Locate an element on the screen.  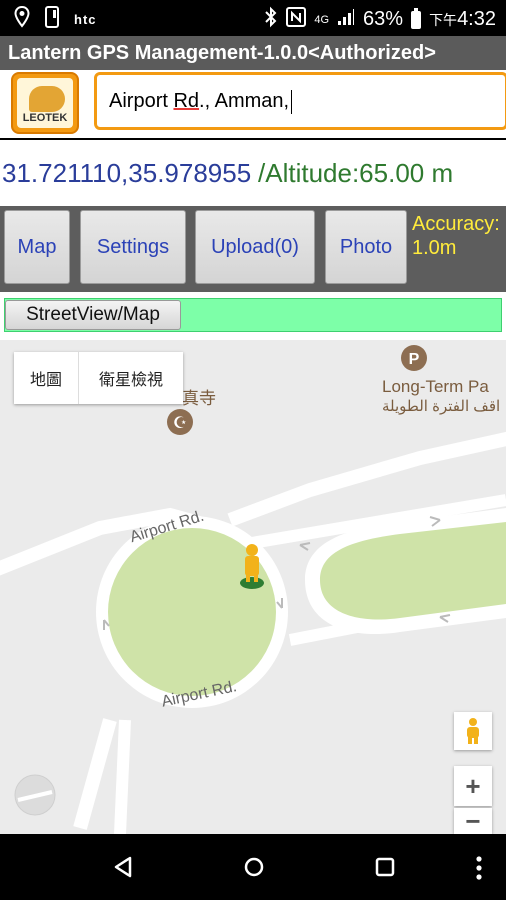
accuracy-value: 1.0m is located at coordinates (434, 248).